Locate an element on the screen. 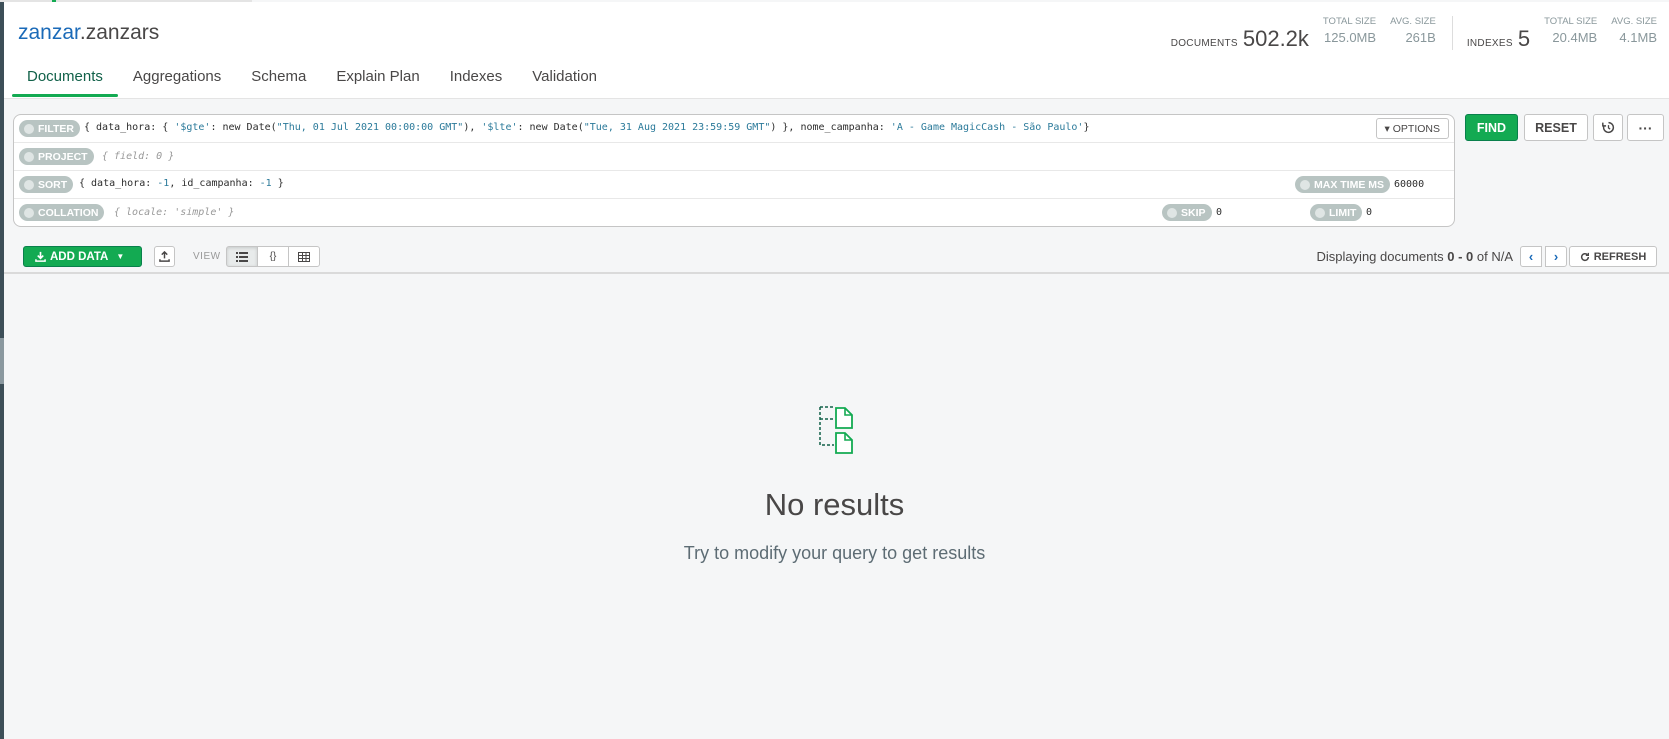 Image resolution: width=1669 pixels, height=739 pixels. limit-label: LIMIT is located at coordinates (1343, 212).